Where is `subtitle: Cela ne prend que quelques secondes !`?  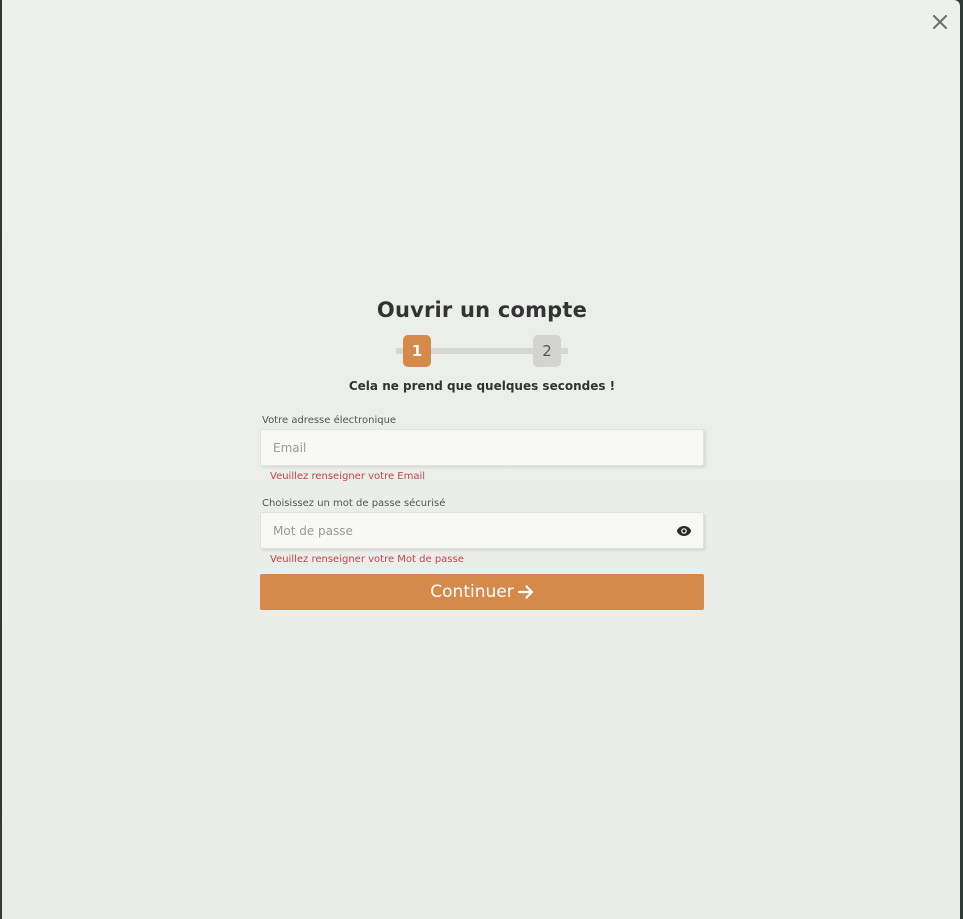 subtitle: Cela ne prend que quelques secondes ! is located at coordinates (482, 386).